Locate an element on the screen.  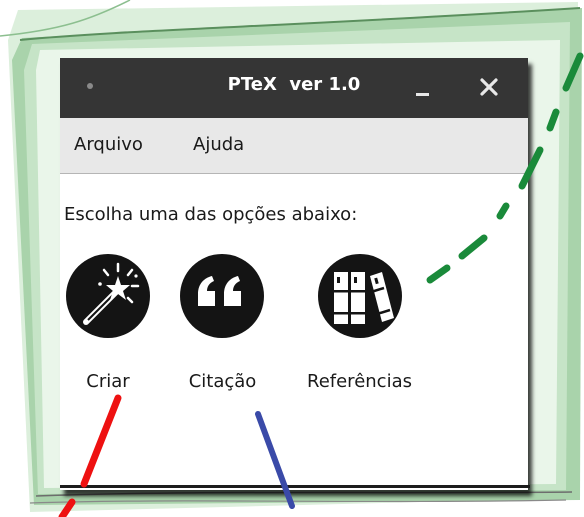
referencias-label: Referências is located at coordinates (359, 381).